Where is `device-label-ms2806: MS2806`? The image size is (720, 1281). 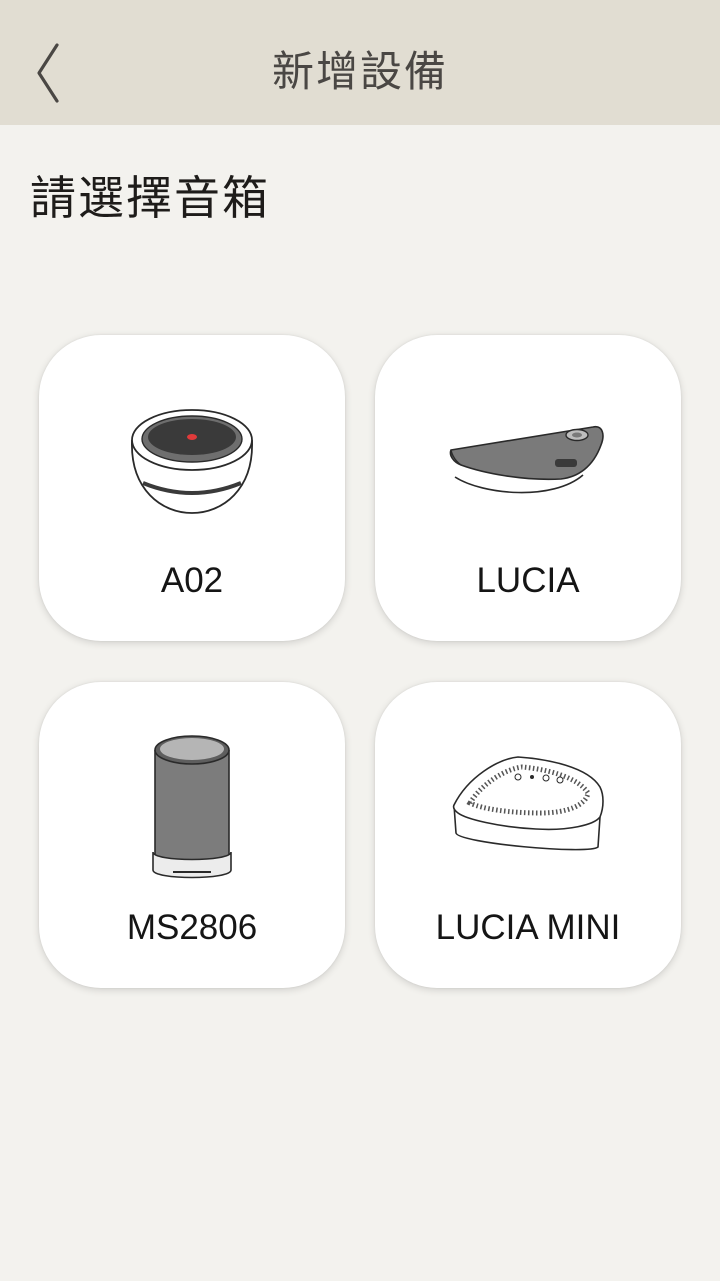 device-label-ms2806: MS2806 is located at coordinates (192, 927).